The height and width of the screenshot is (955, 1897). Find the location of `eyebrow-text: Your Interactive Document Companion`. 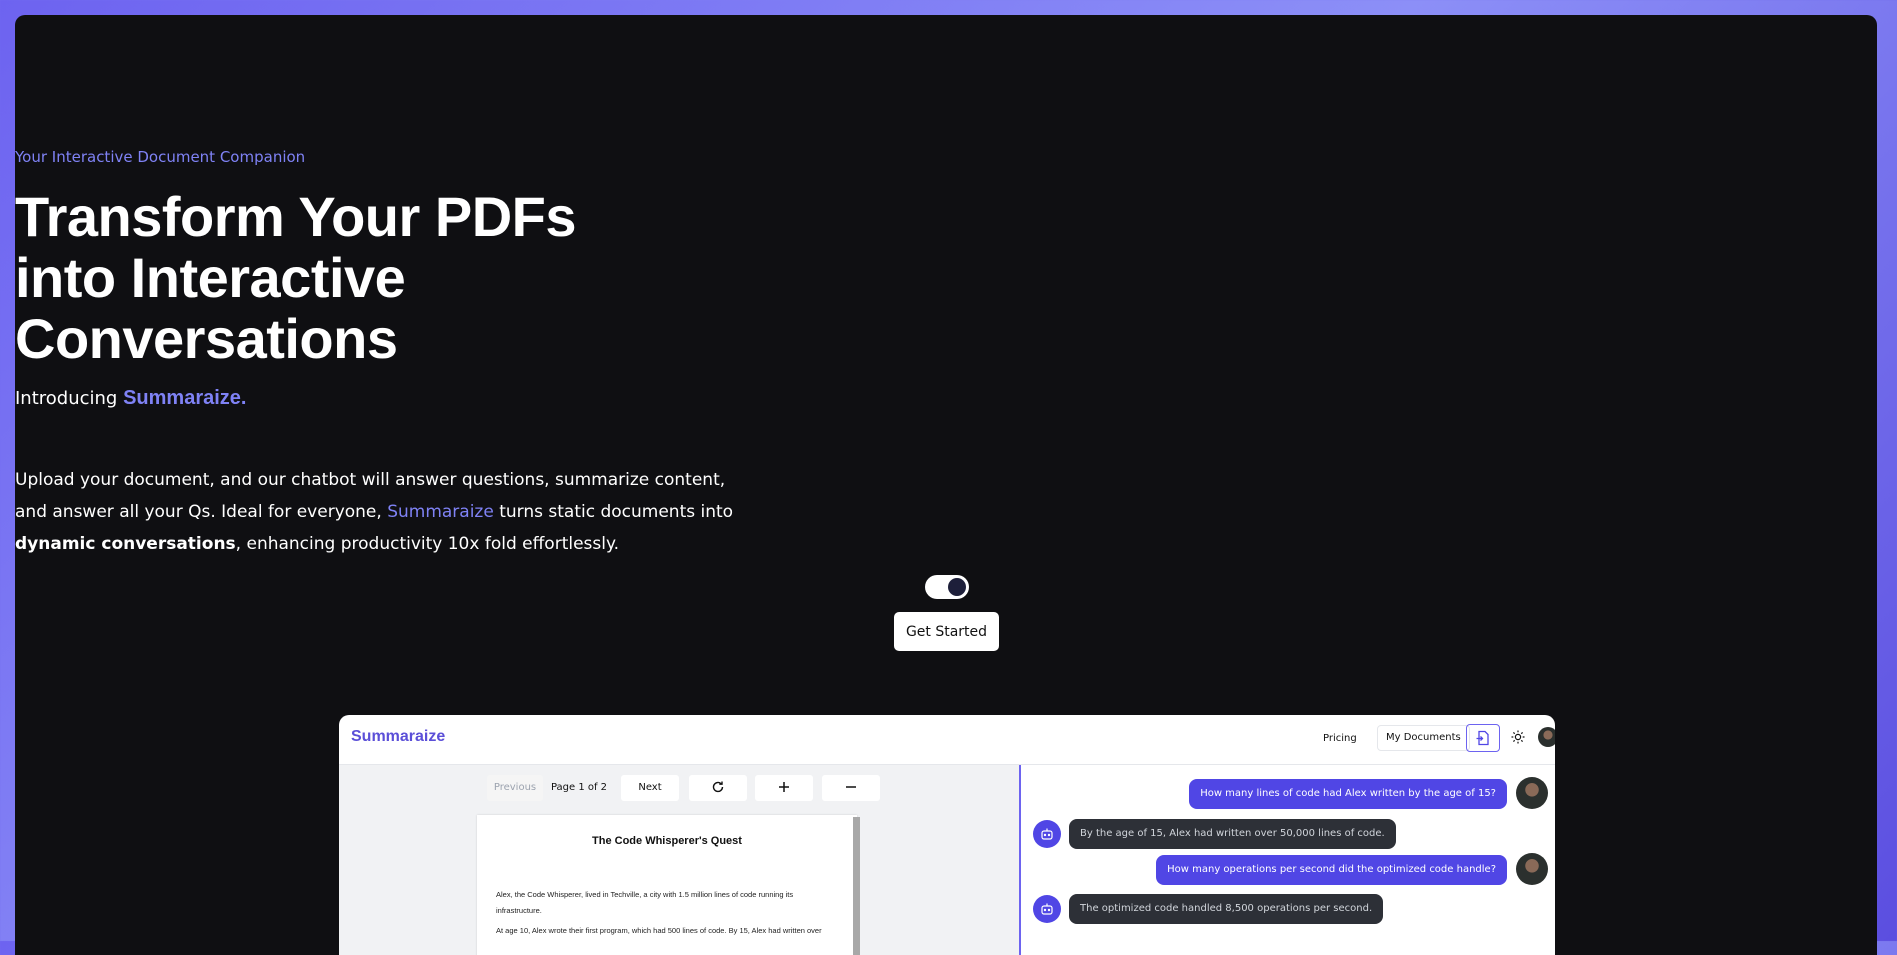

eyebrow-text: Your Interactive Document Companion is located at coordinates (160, 157).